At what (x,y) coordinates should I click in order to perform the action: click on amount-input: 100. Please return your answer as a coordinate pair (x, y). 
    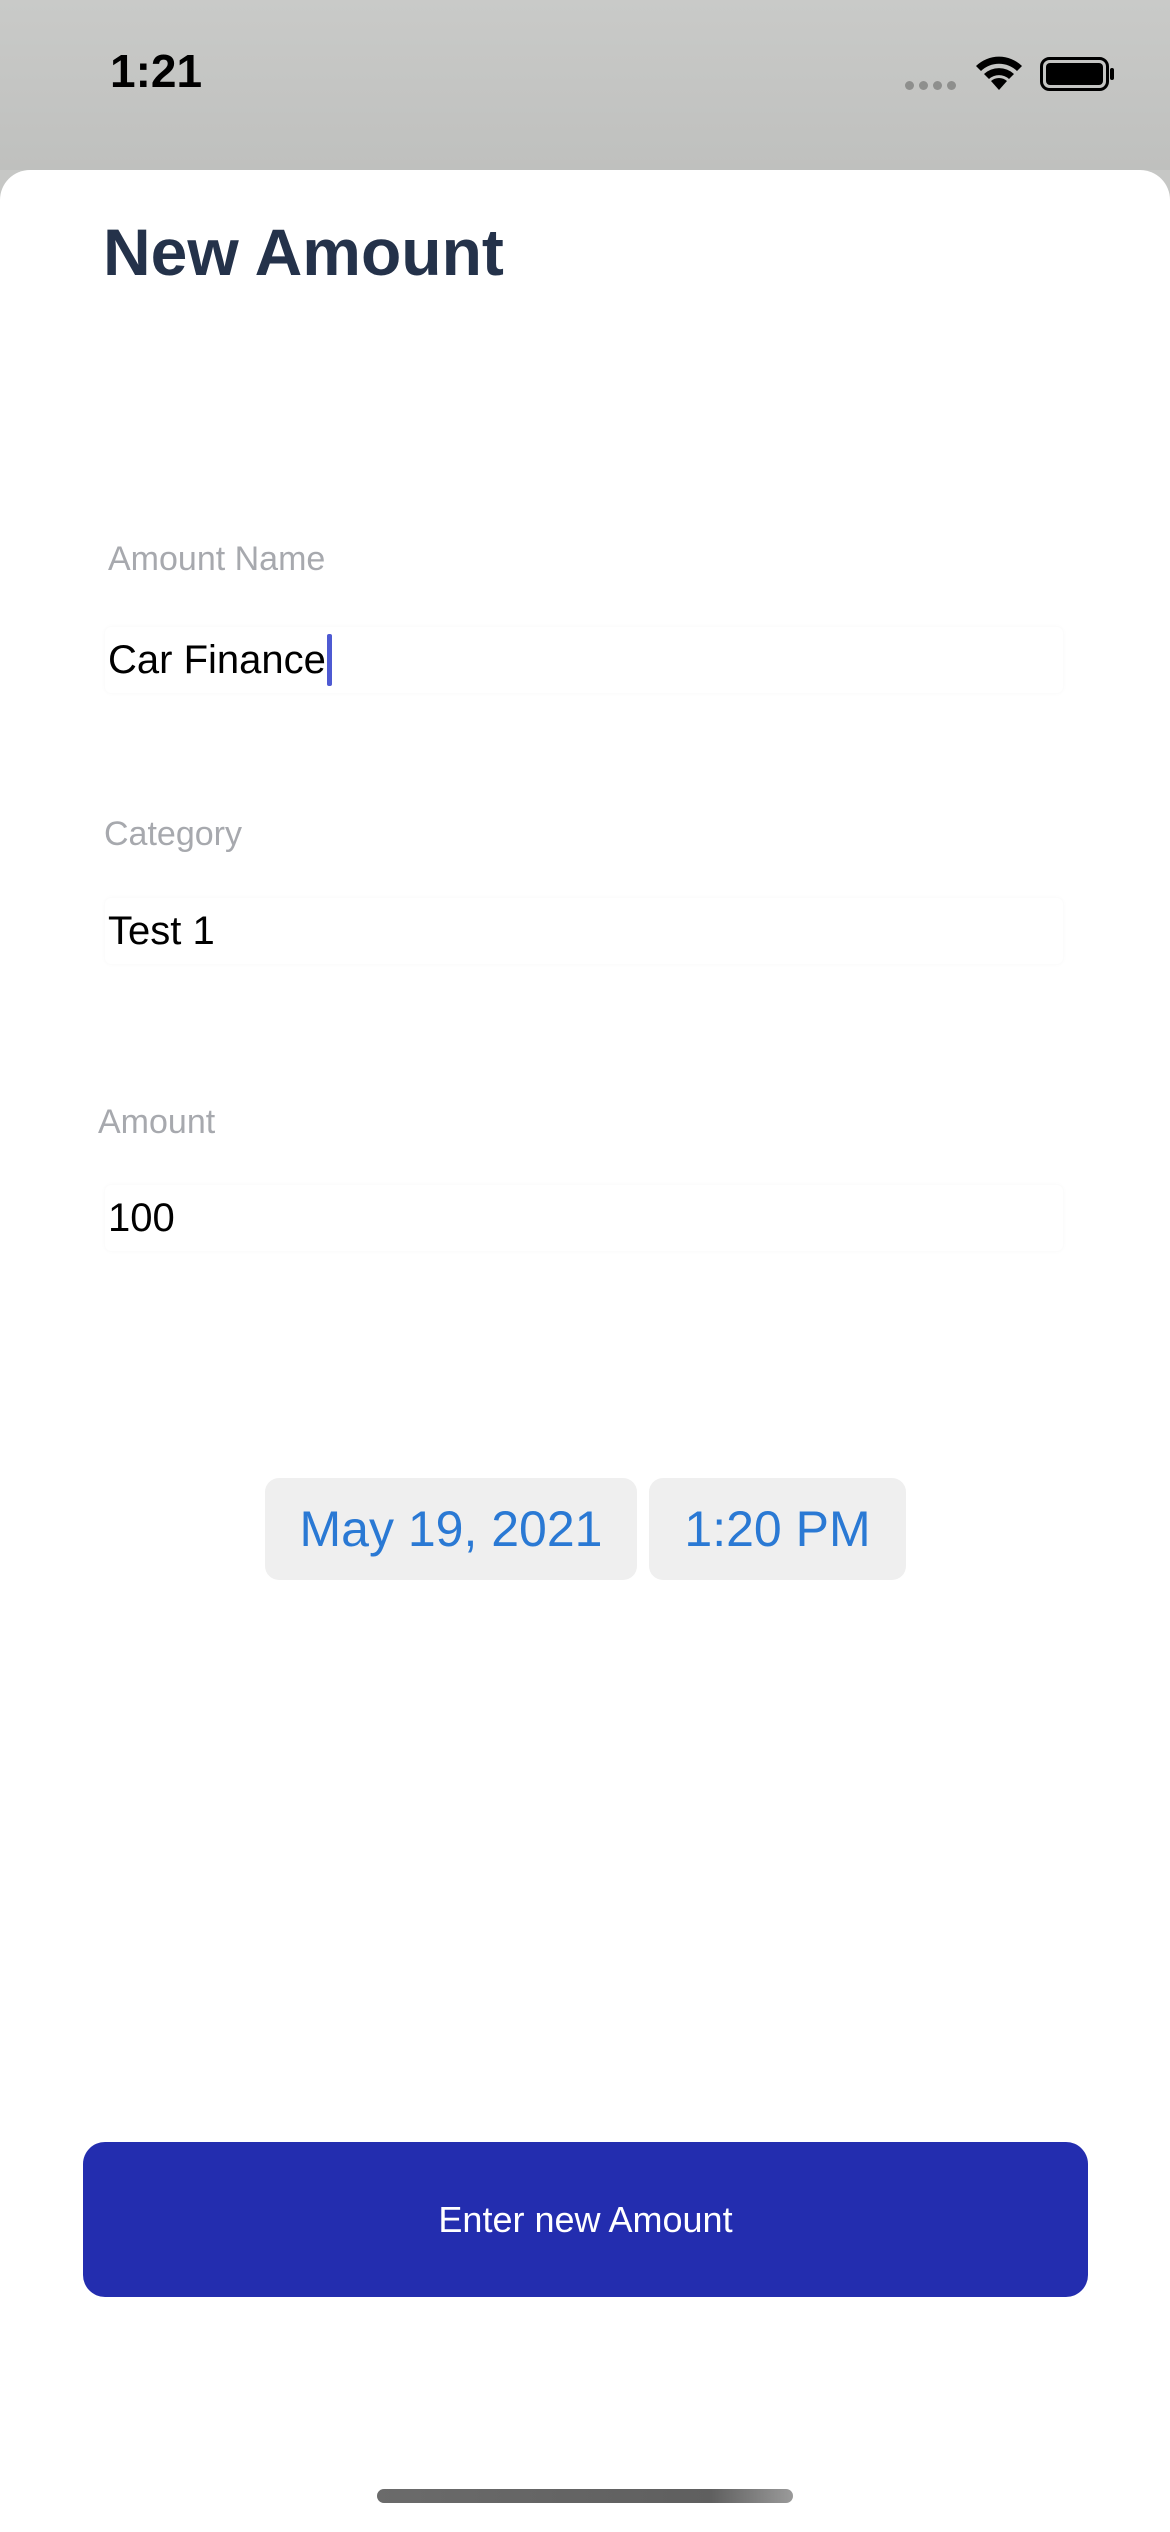
    Looking at the image, I should click on (584, 1218).